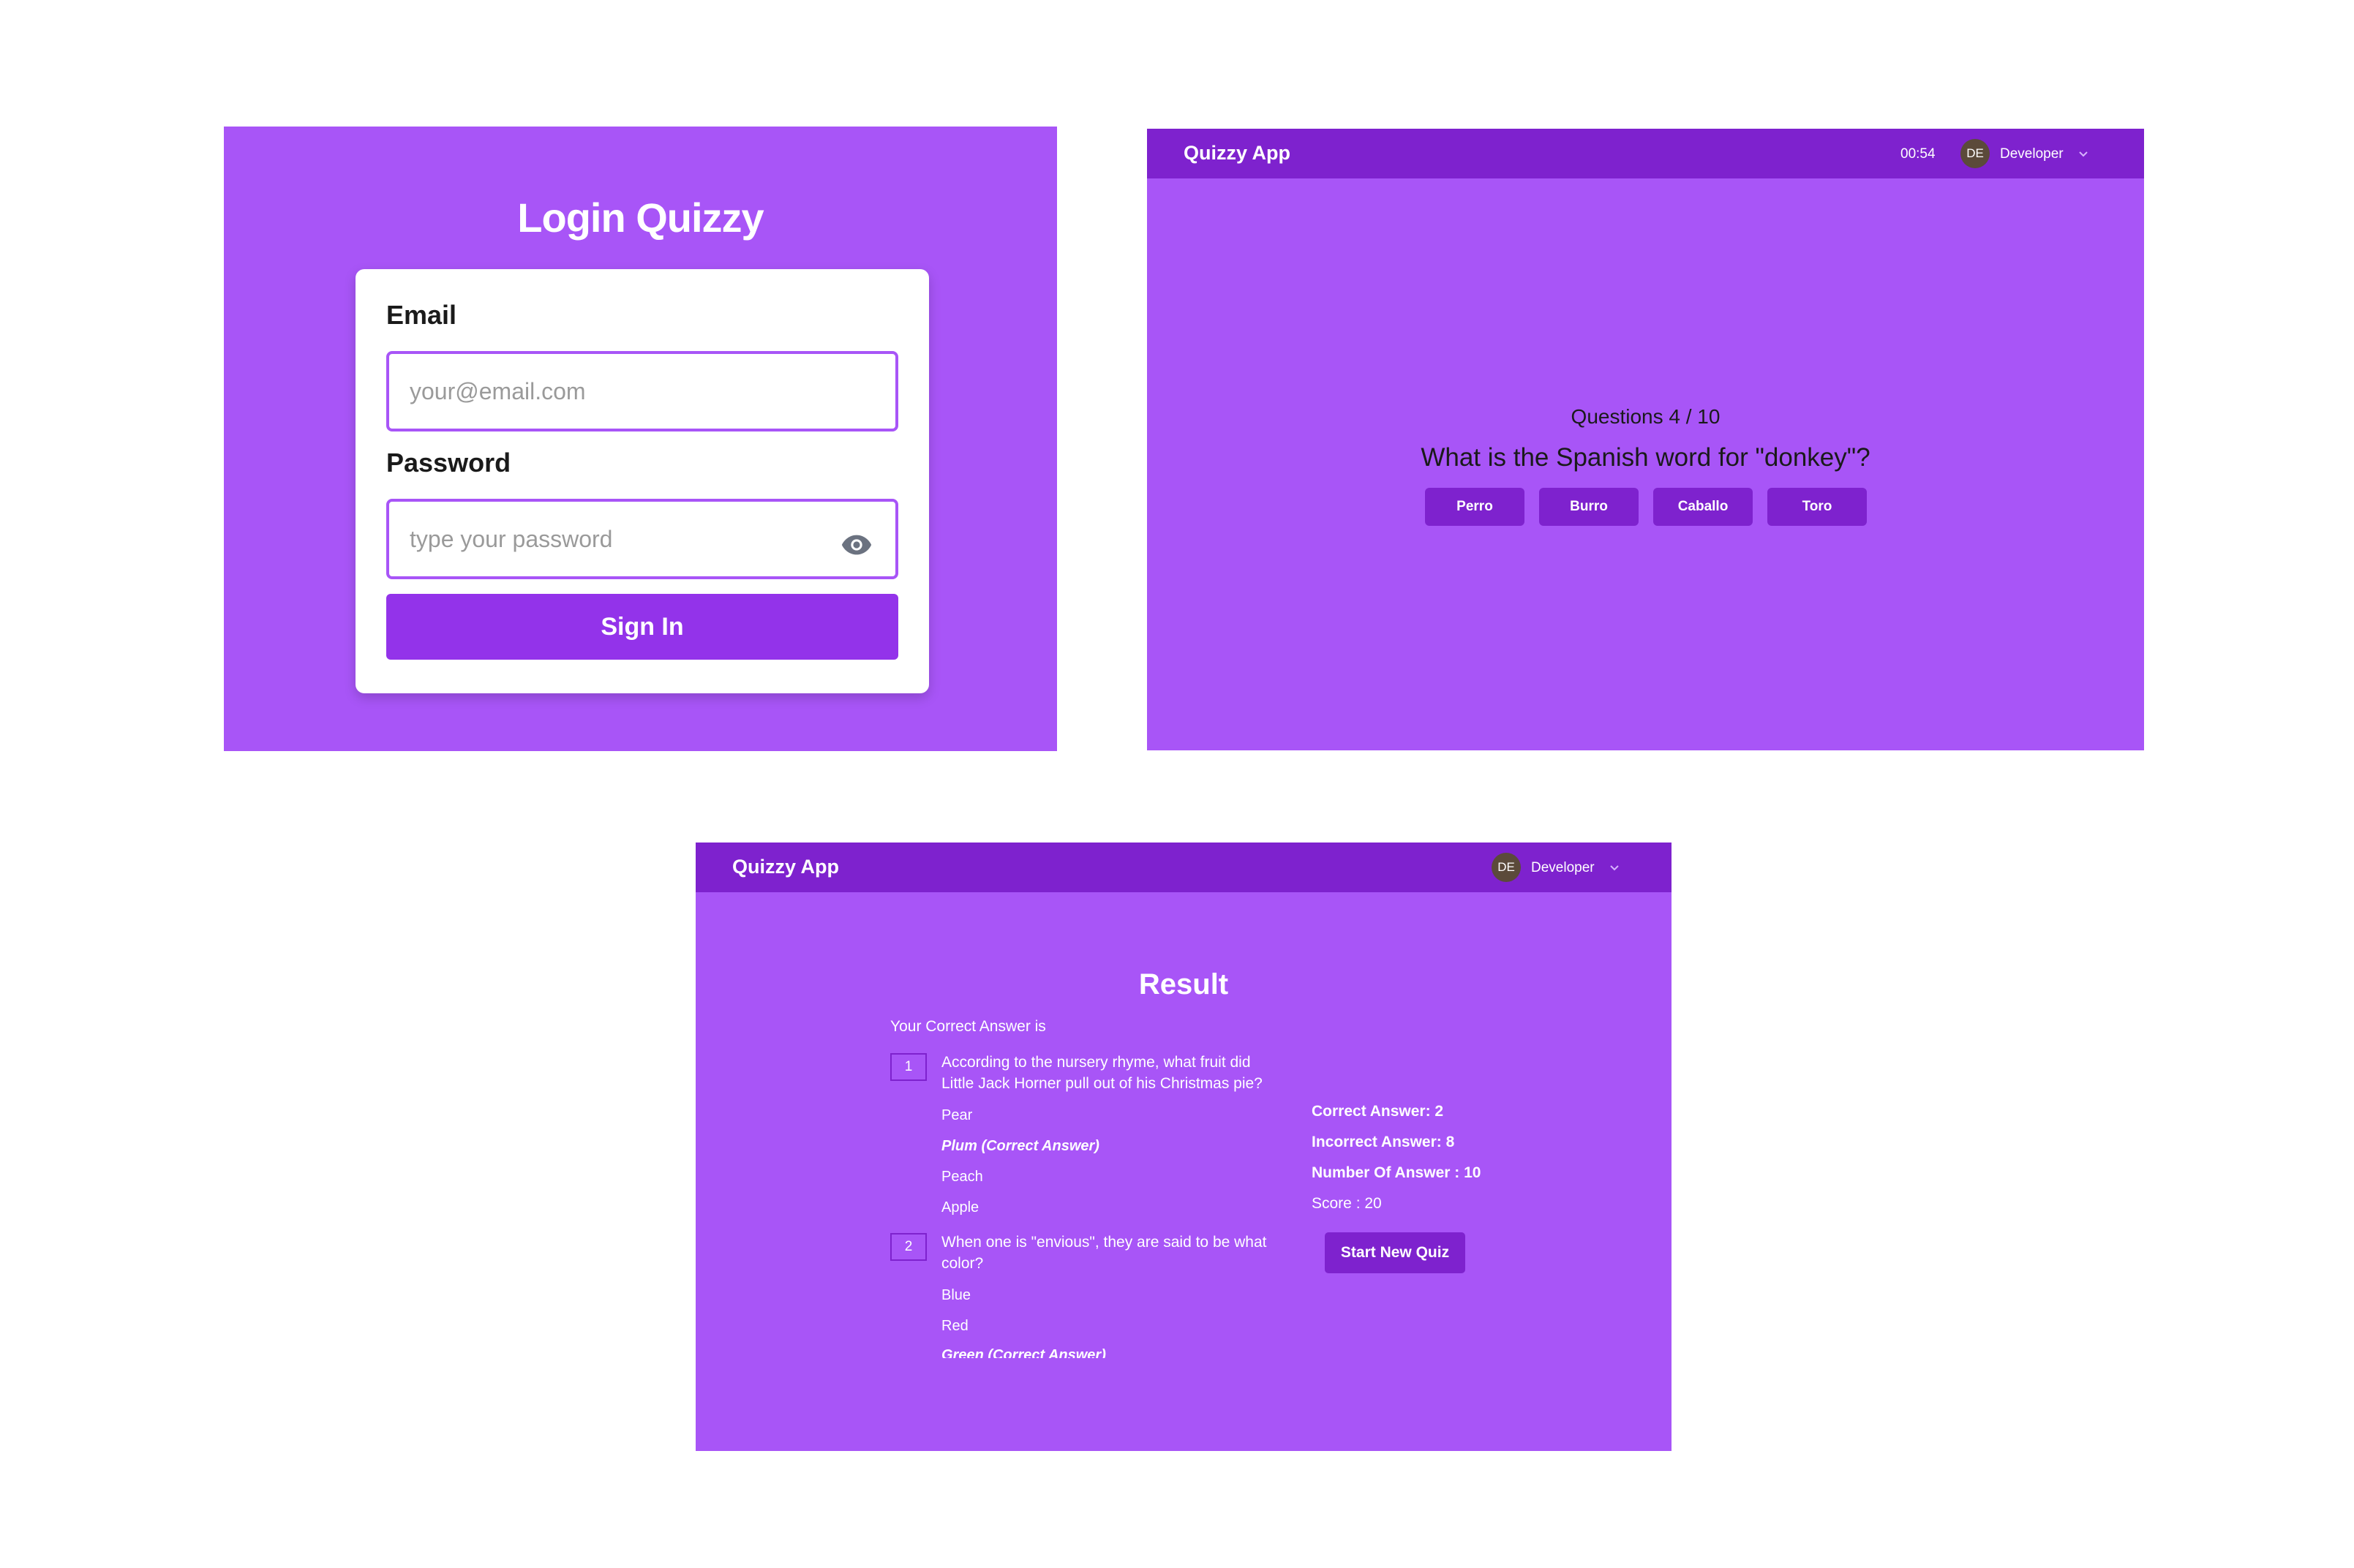 The image size is (2354, 1568). What do you see at coordinates (1237, 153) in the screenshot?
I see `app-brand: Quizzy App` at bounding box center [1237, 153].